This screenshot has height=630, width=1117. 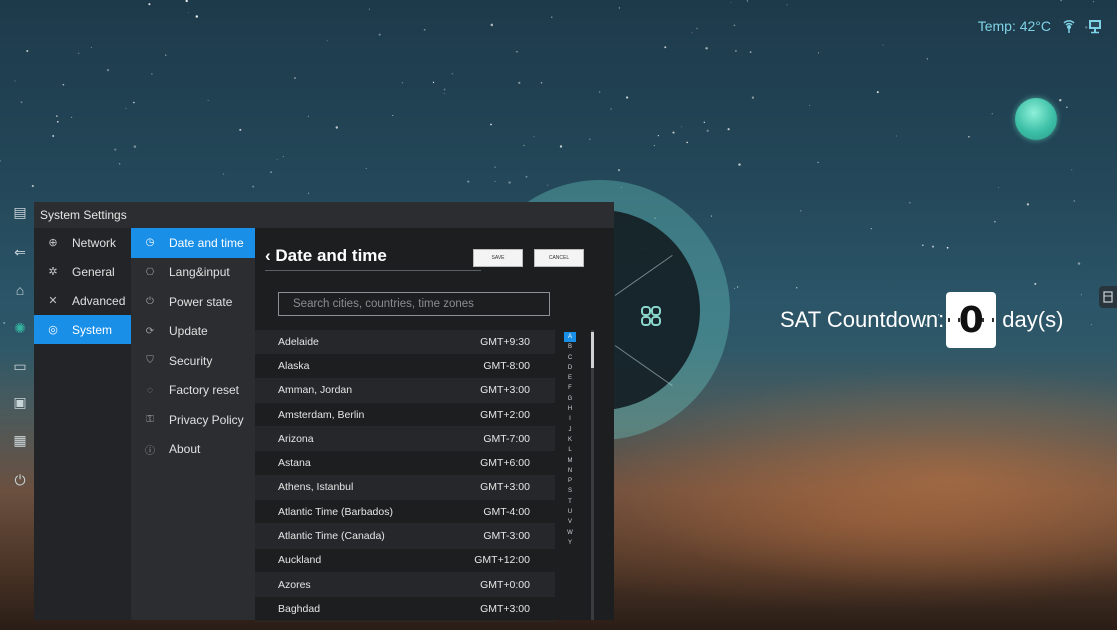 What do you see at coordinates (316, 487) in the screenshot?
I see `timezone-name: Athens, Istanbul` at bounding box center [316, 487].